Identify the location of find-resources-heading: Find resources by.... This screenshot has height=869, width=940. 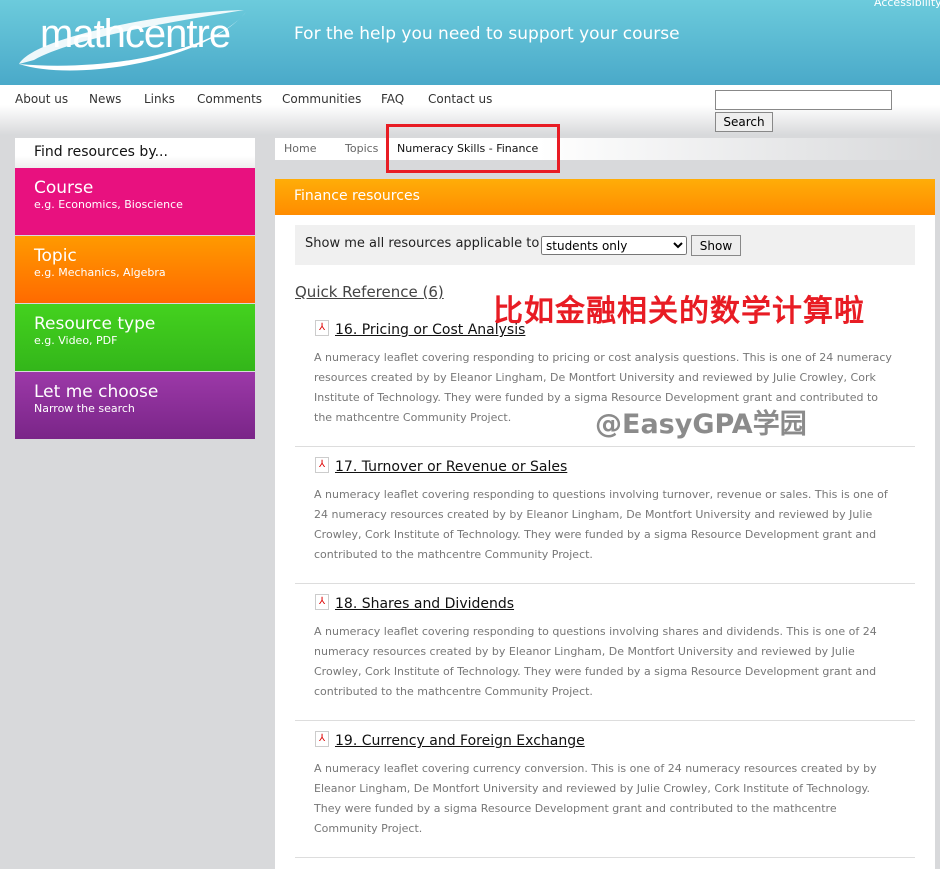
(135, 153).